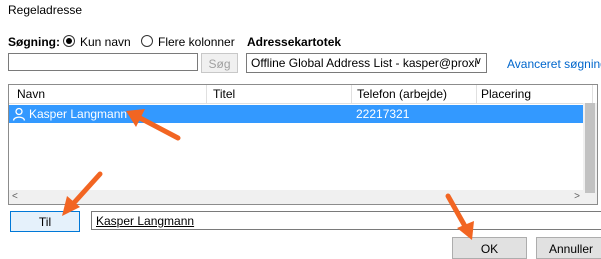 This screenshot has width=601, height=259. What do you see at coordinates (296, 197) in the screenshot?
I see `horizontal-scrollbar: < >` at bounding box center [296, 197].